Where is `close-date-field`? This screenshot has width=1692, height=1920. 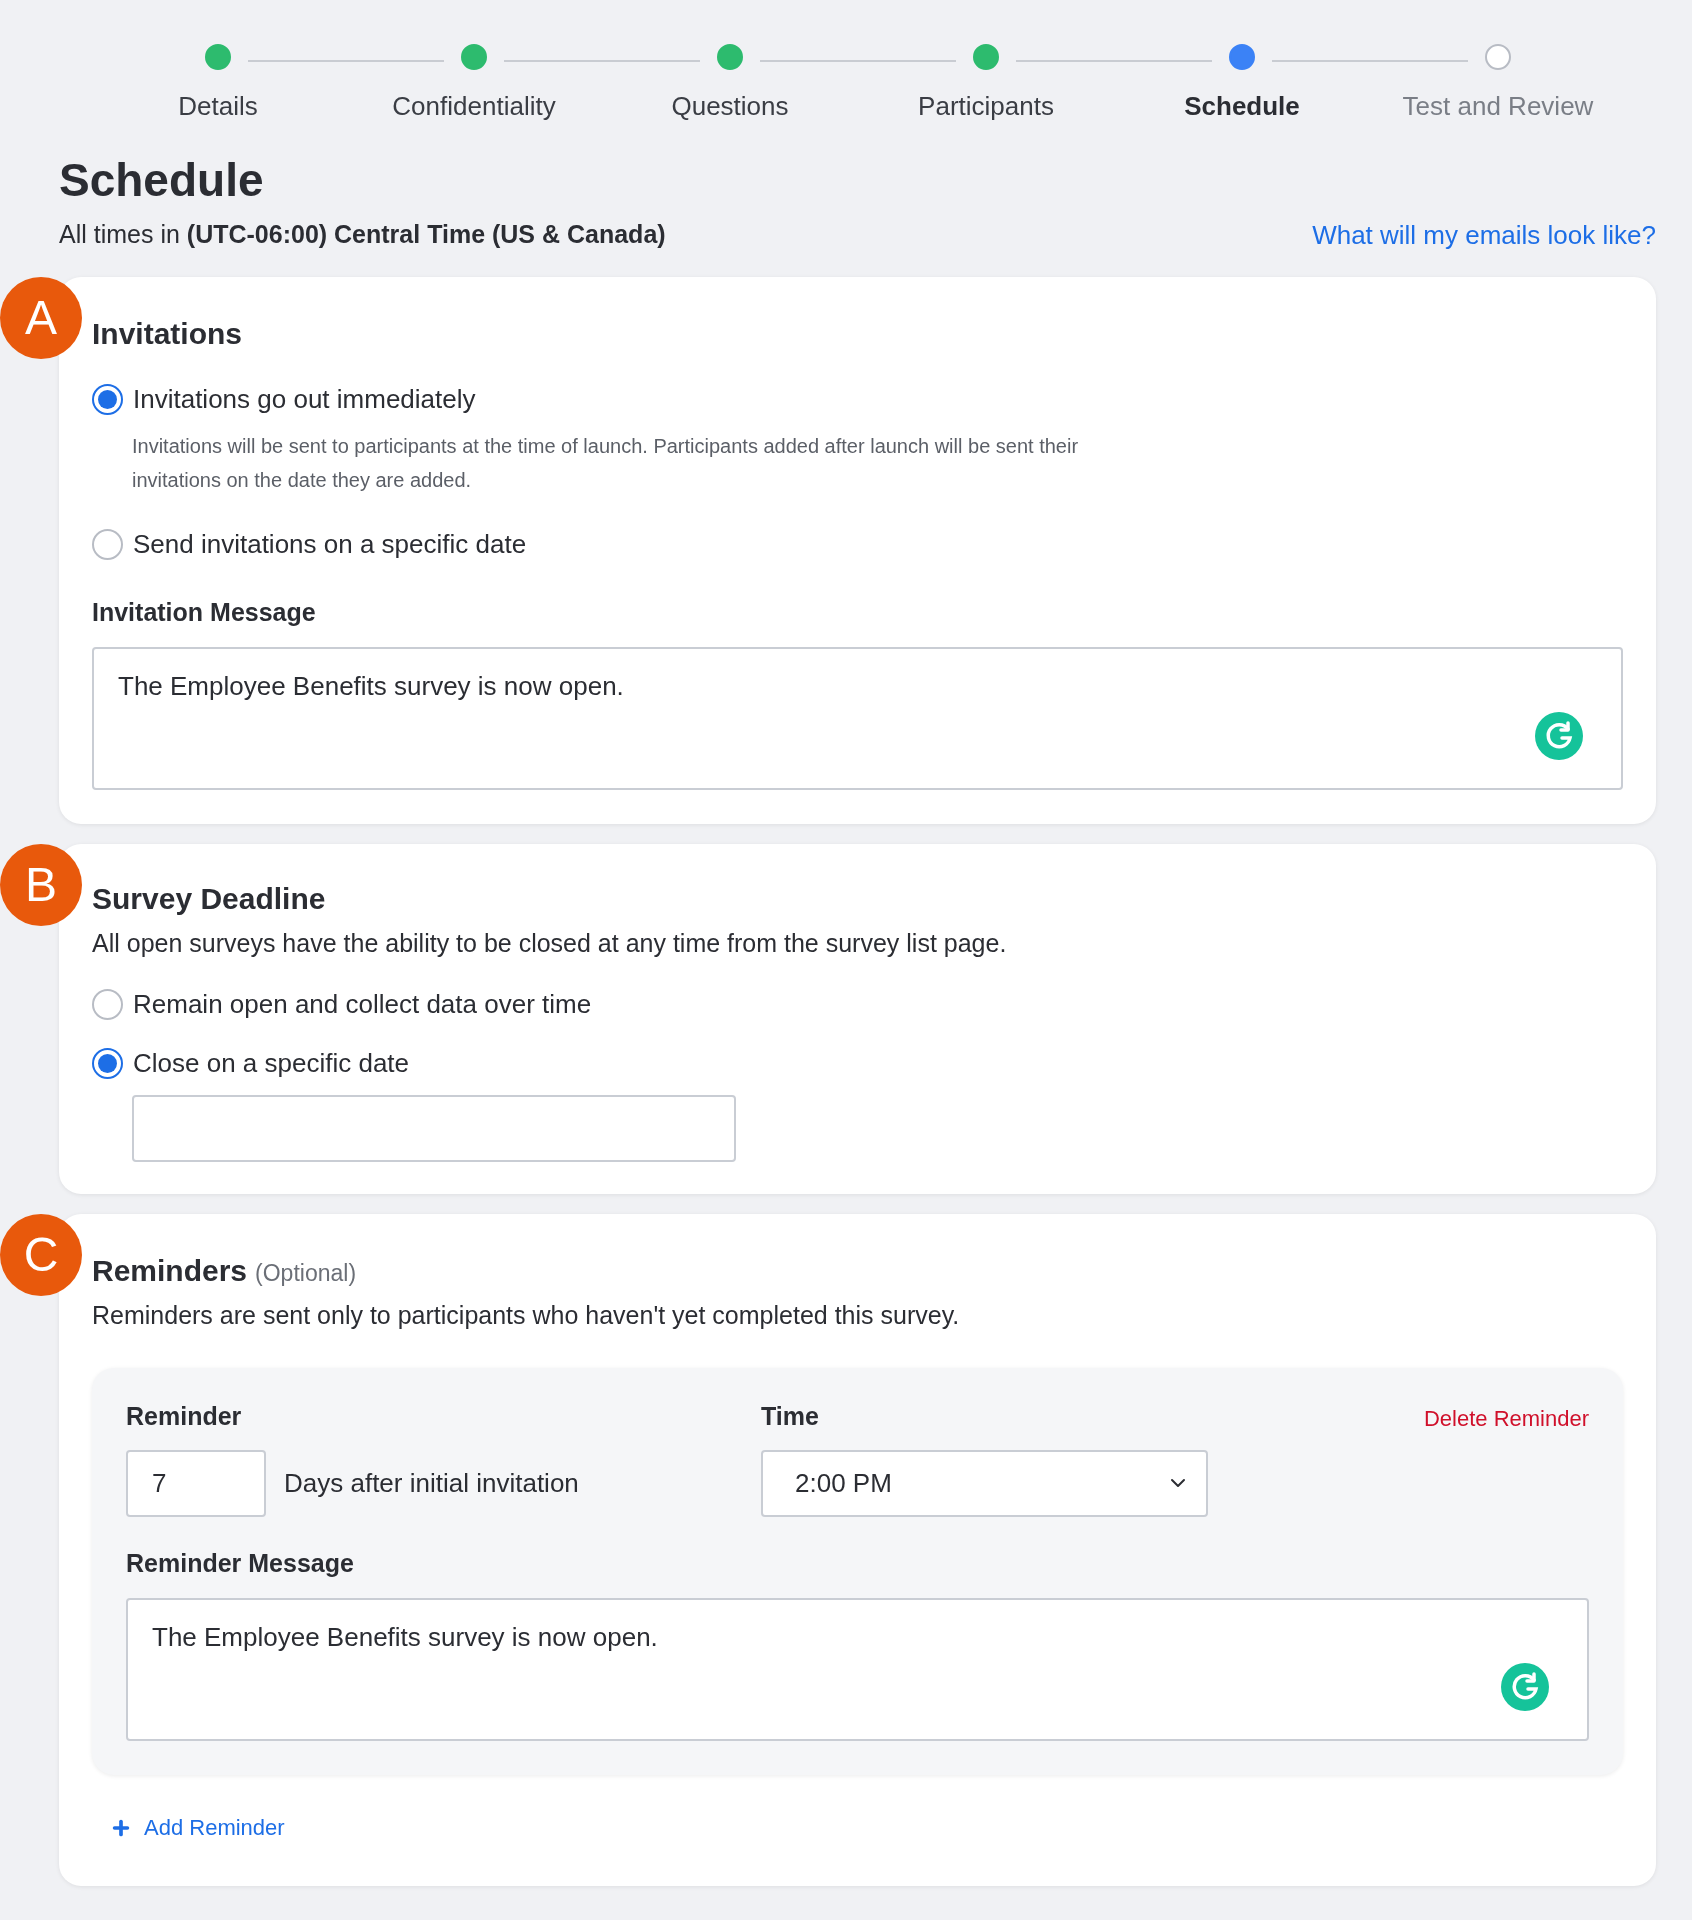 close-date-field is located at coordinates (434, 1128).